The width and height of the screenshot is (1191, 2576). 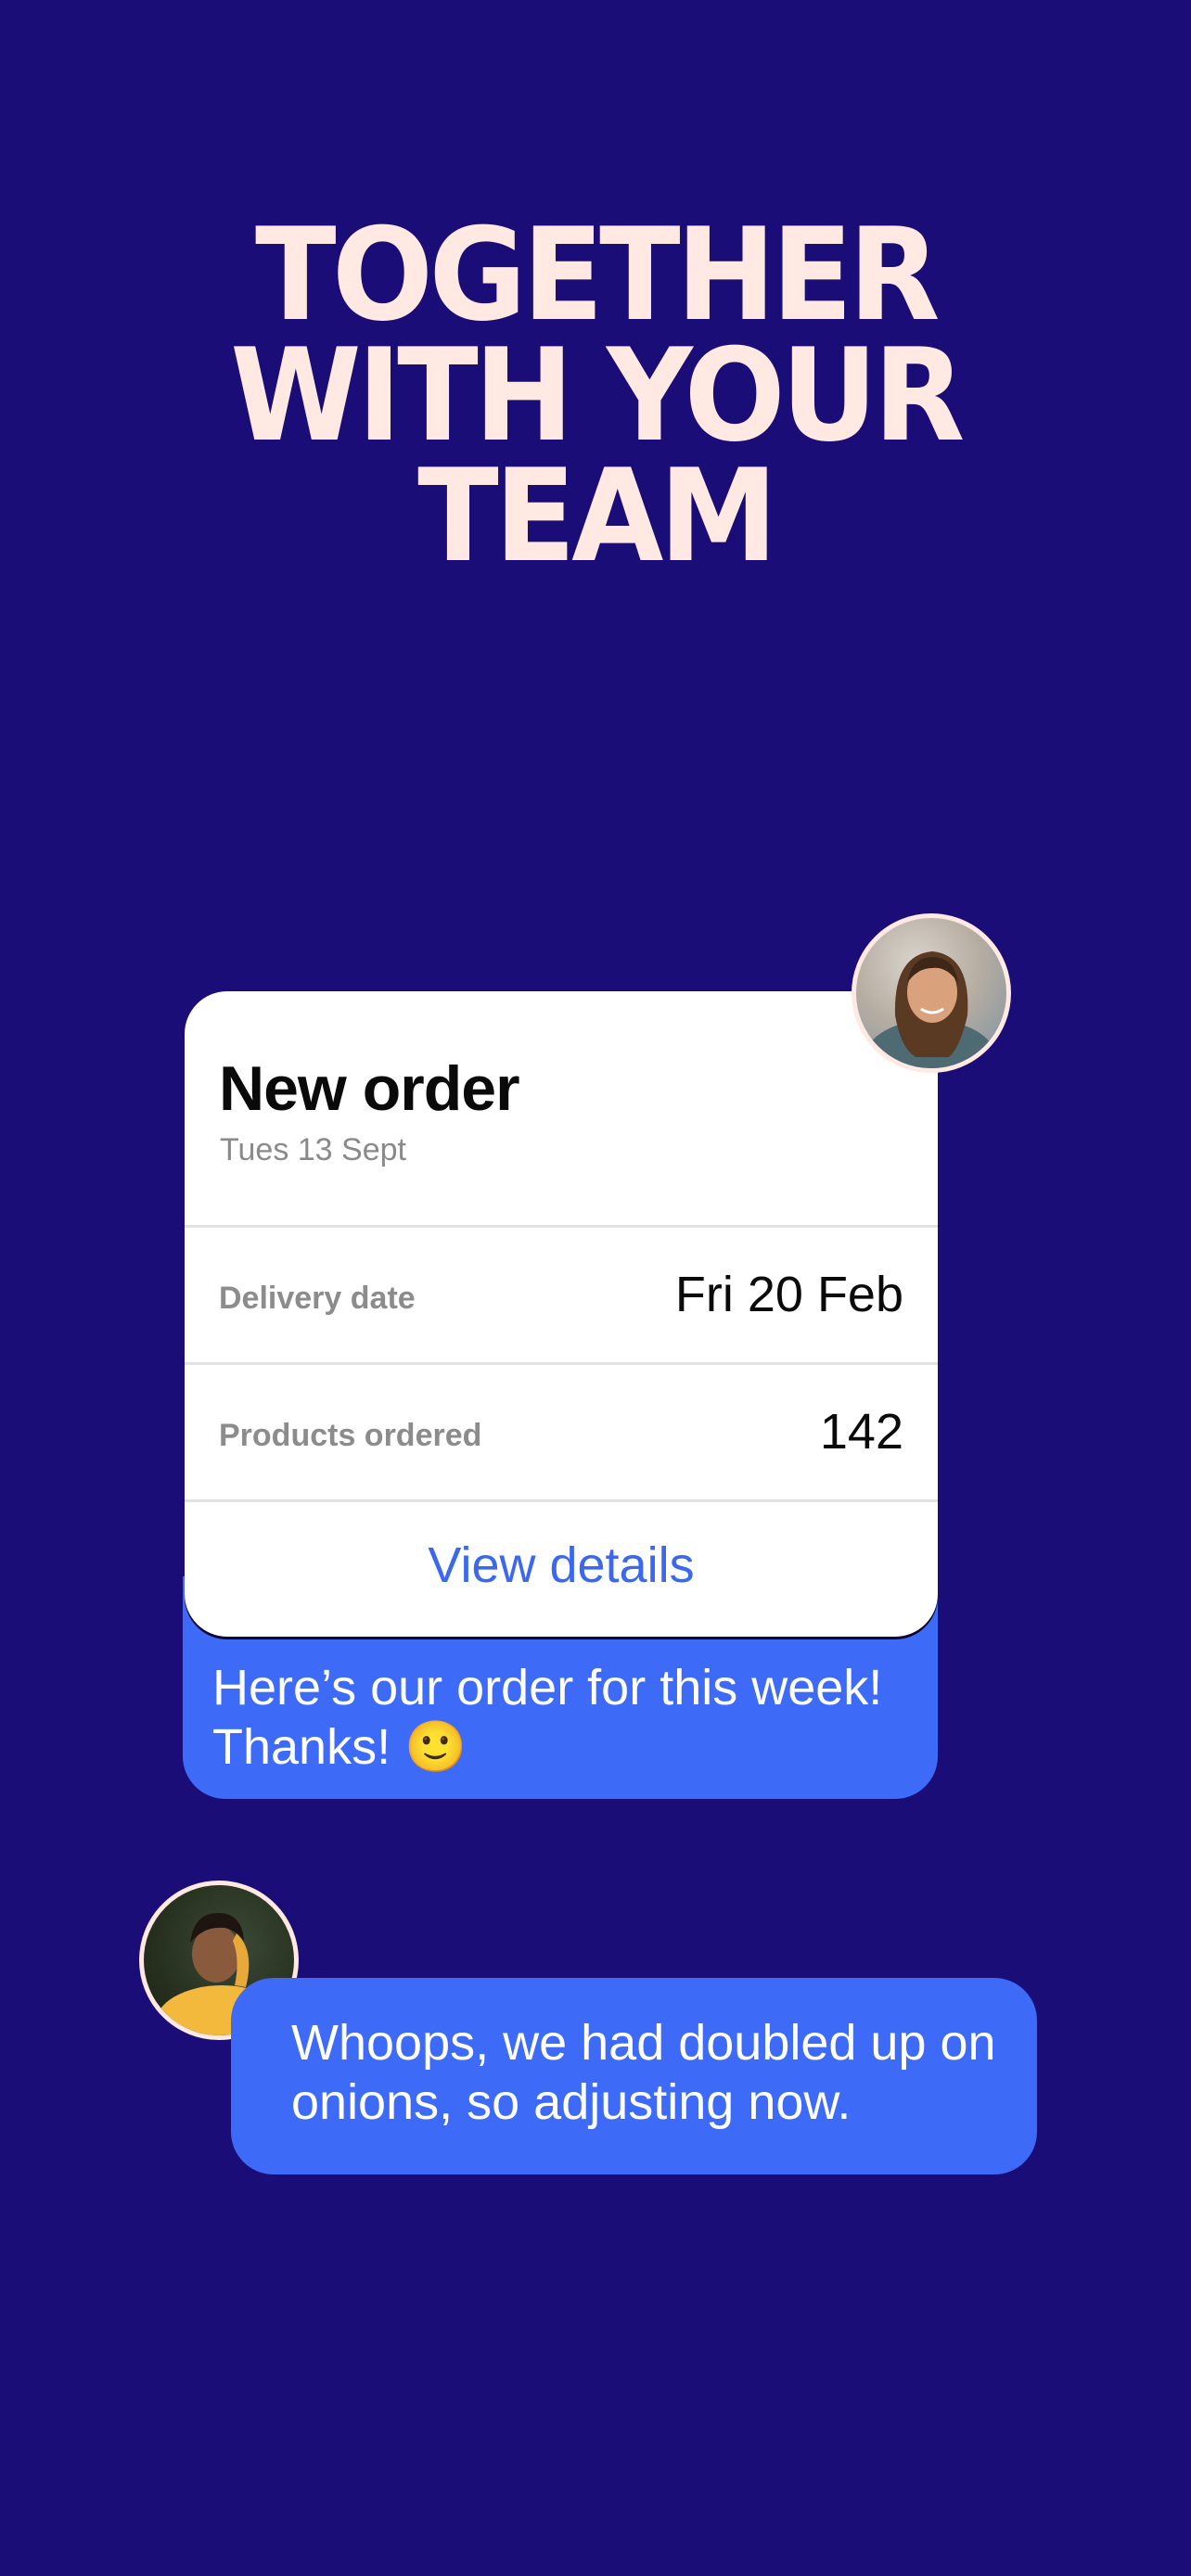 What do you see at coordinates (598, 275) in the screenshot?
I see `headline-line-1: TOGETHER` at bounding box center [598, 275].